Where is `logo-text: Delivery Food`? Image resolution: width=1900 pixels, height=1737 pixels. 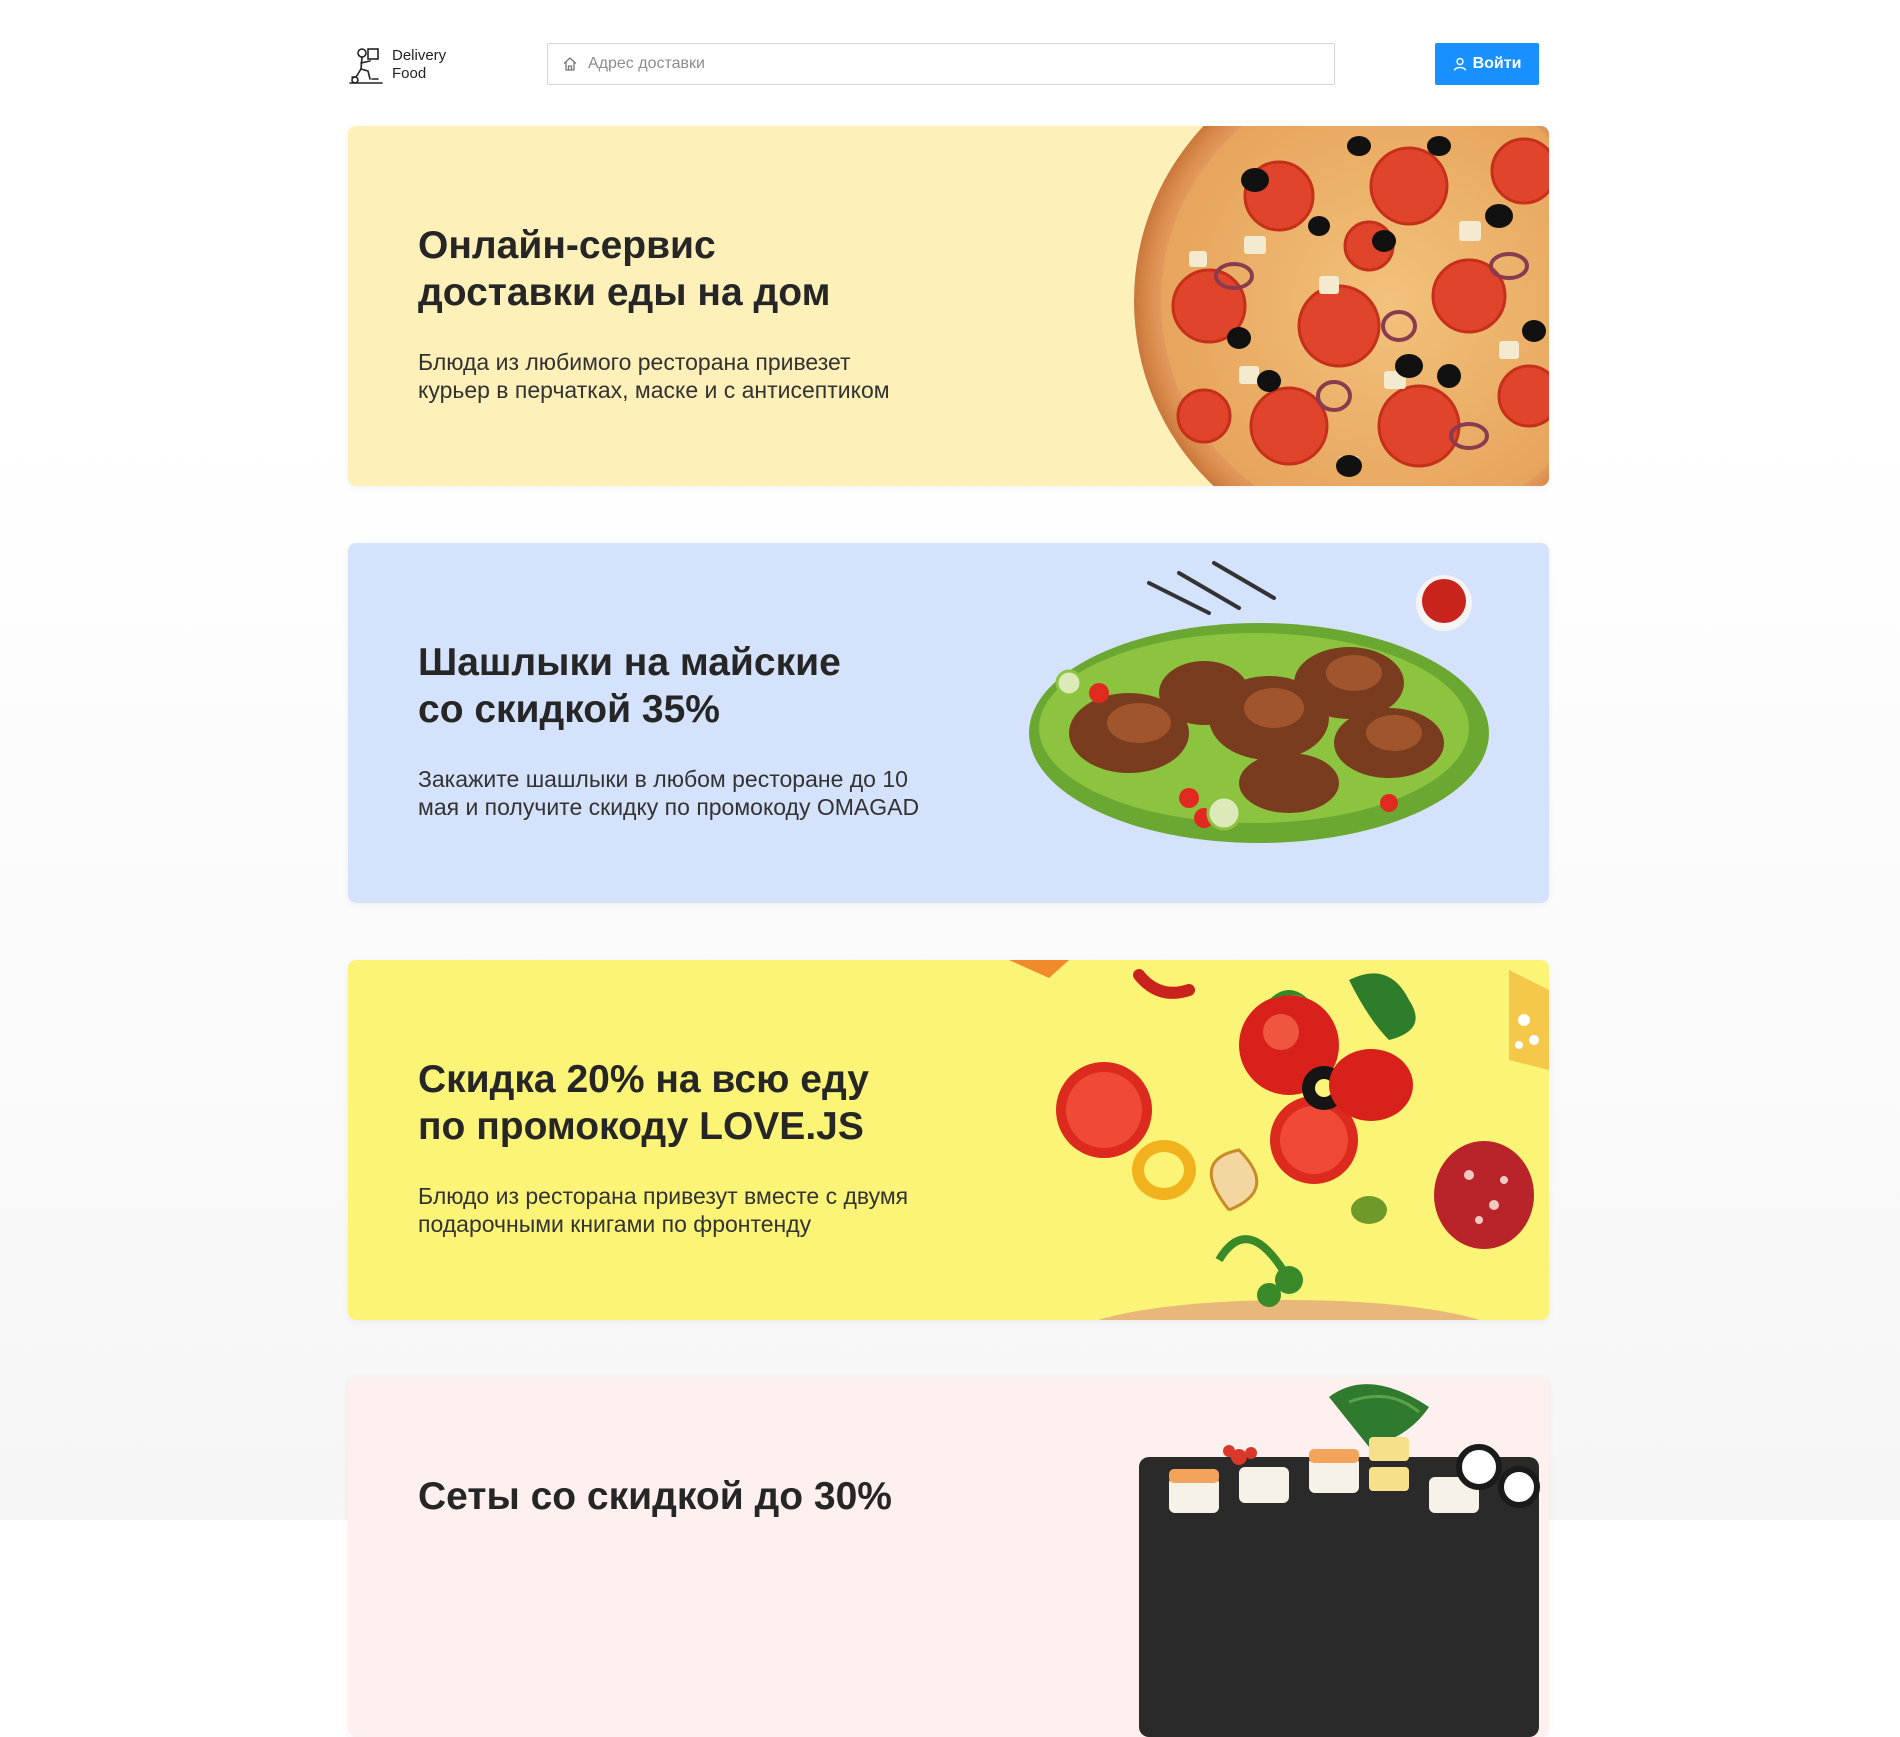
logo-text: Delivery Food is located at coordinates (419, 65).